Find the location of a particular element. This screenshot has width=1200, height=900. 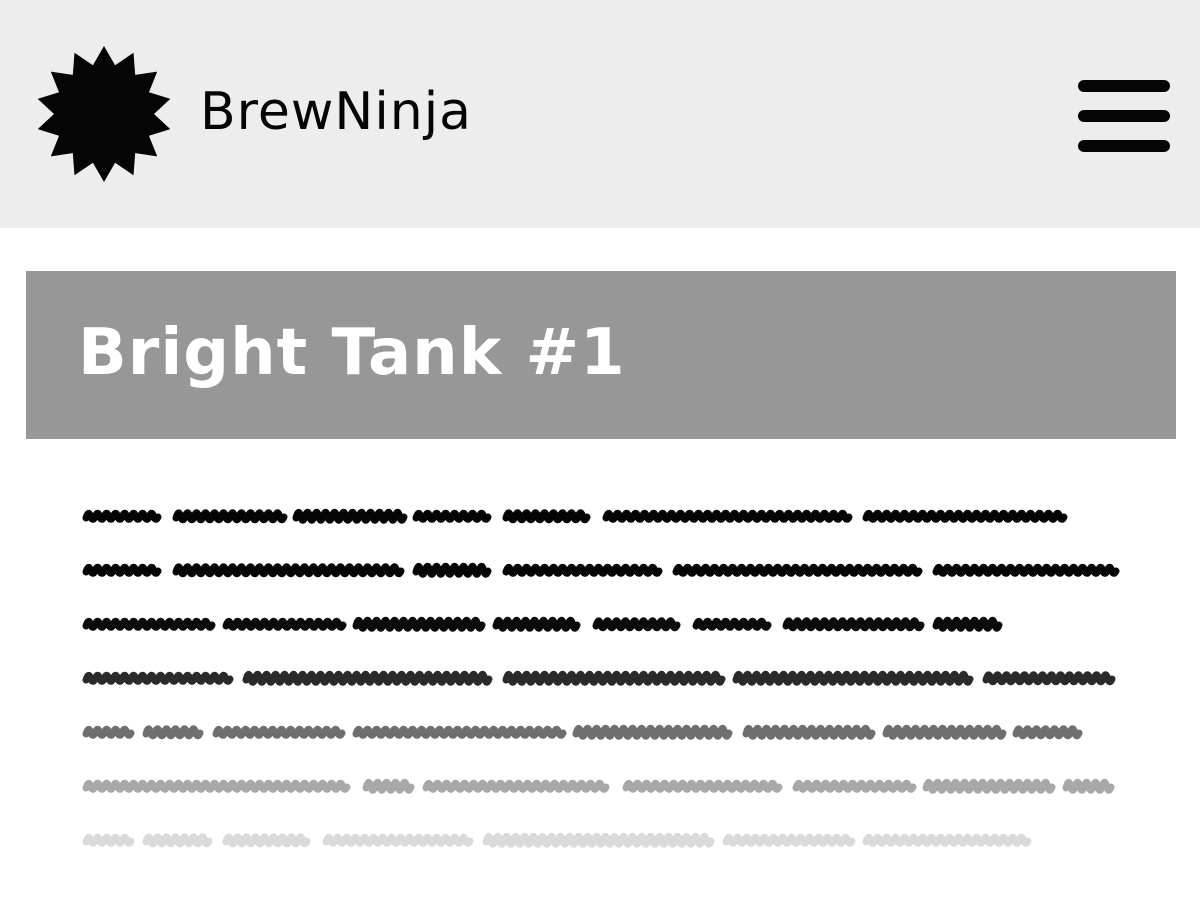

page-title: Bright Tank #1 is located at coordinates (352, 353).